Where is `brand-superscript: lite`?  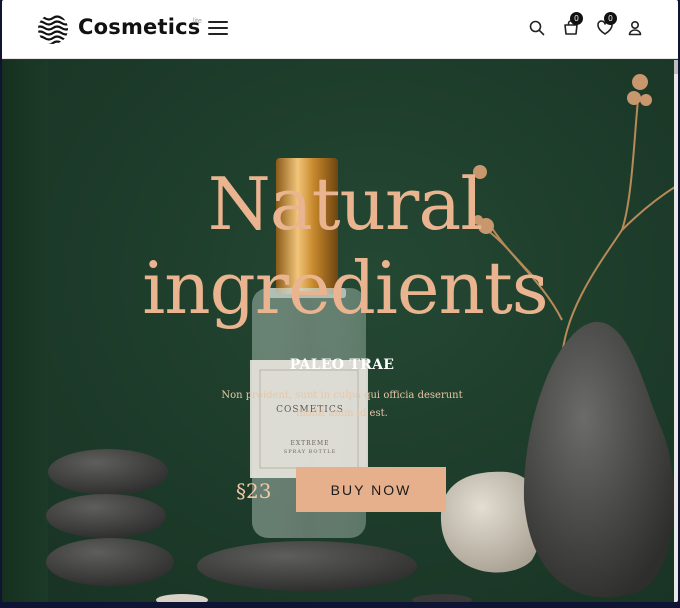 brand-superscript: lite is located at coordinates (197, 21).